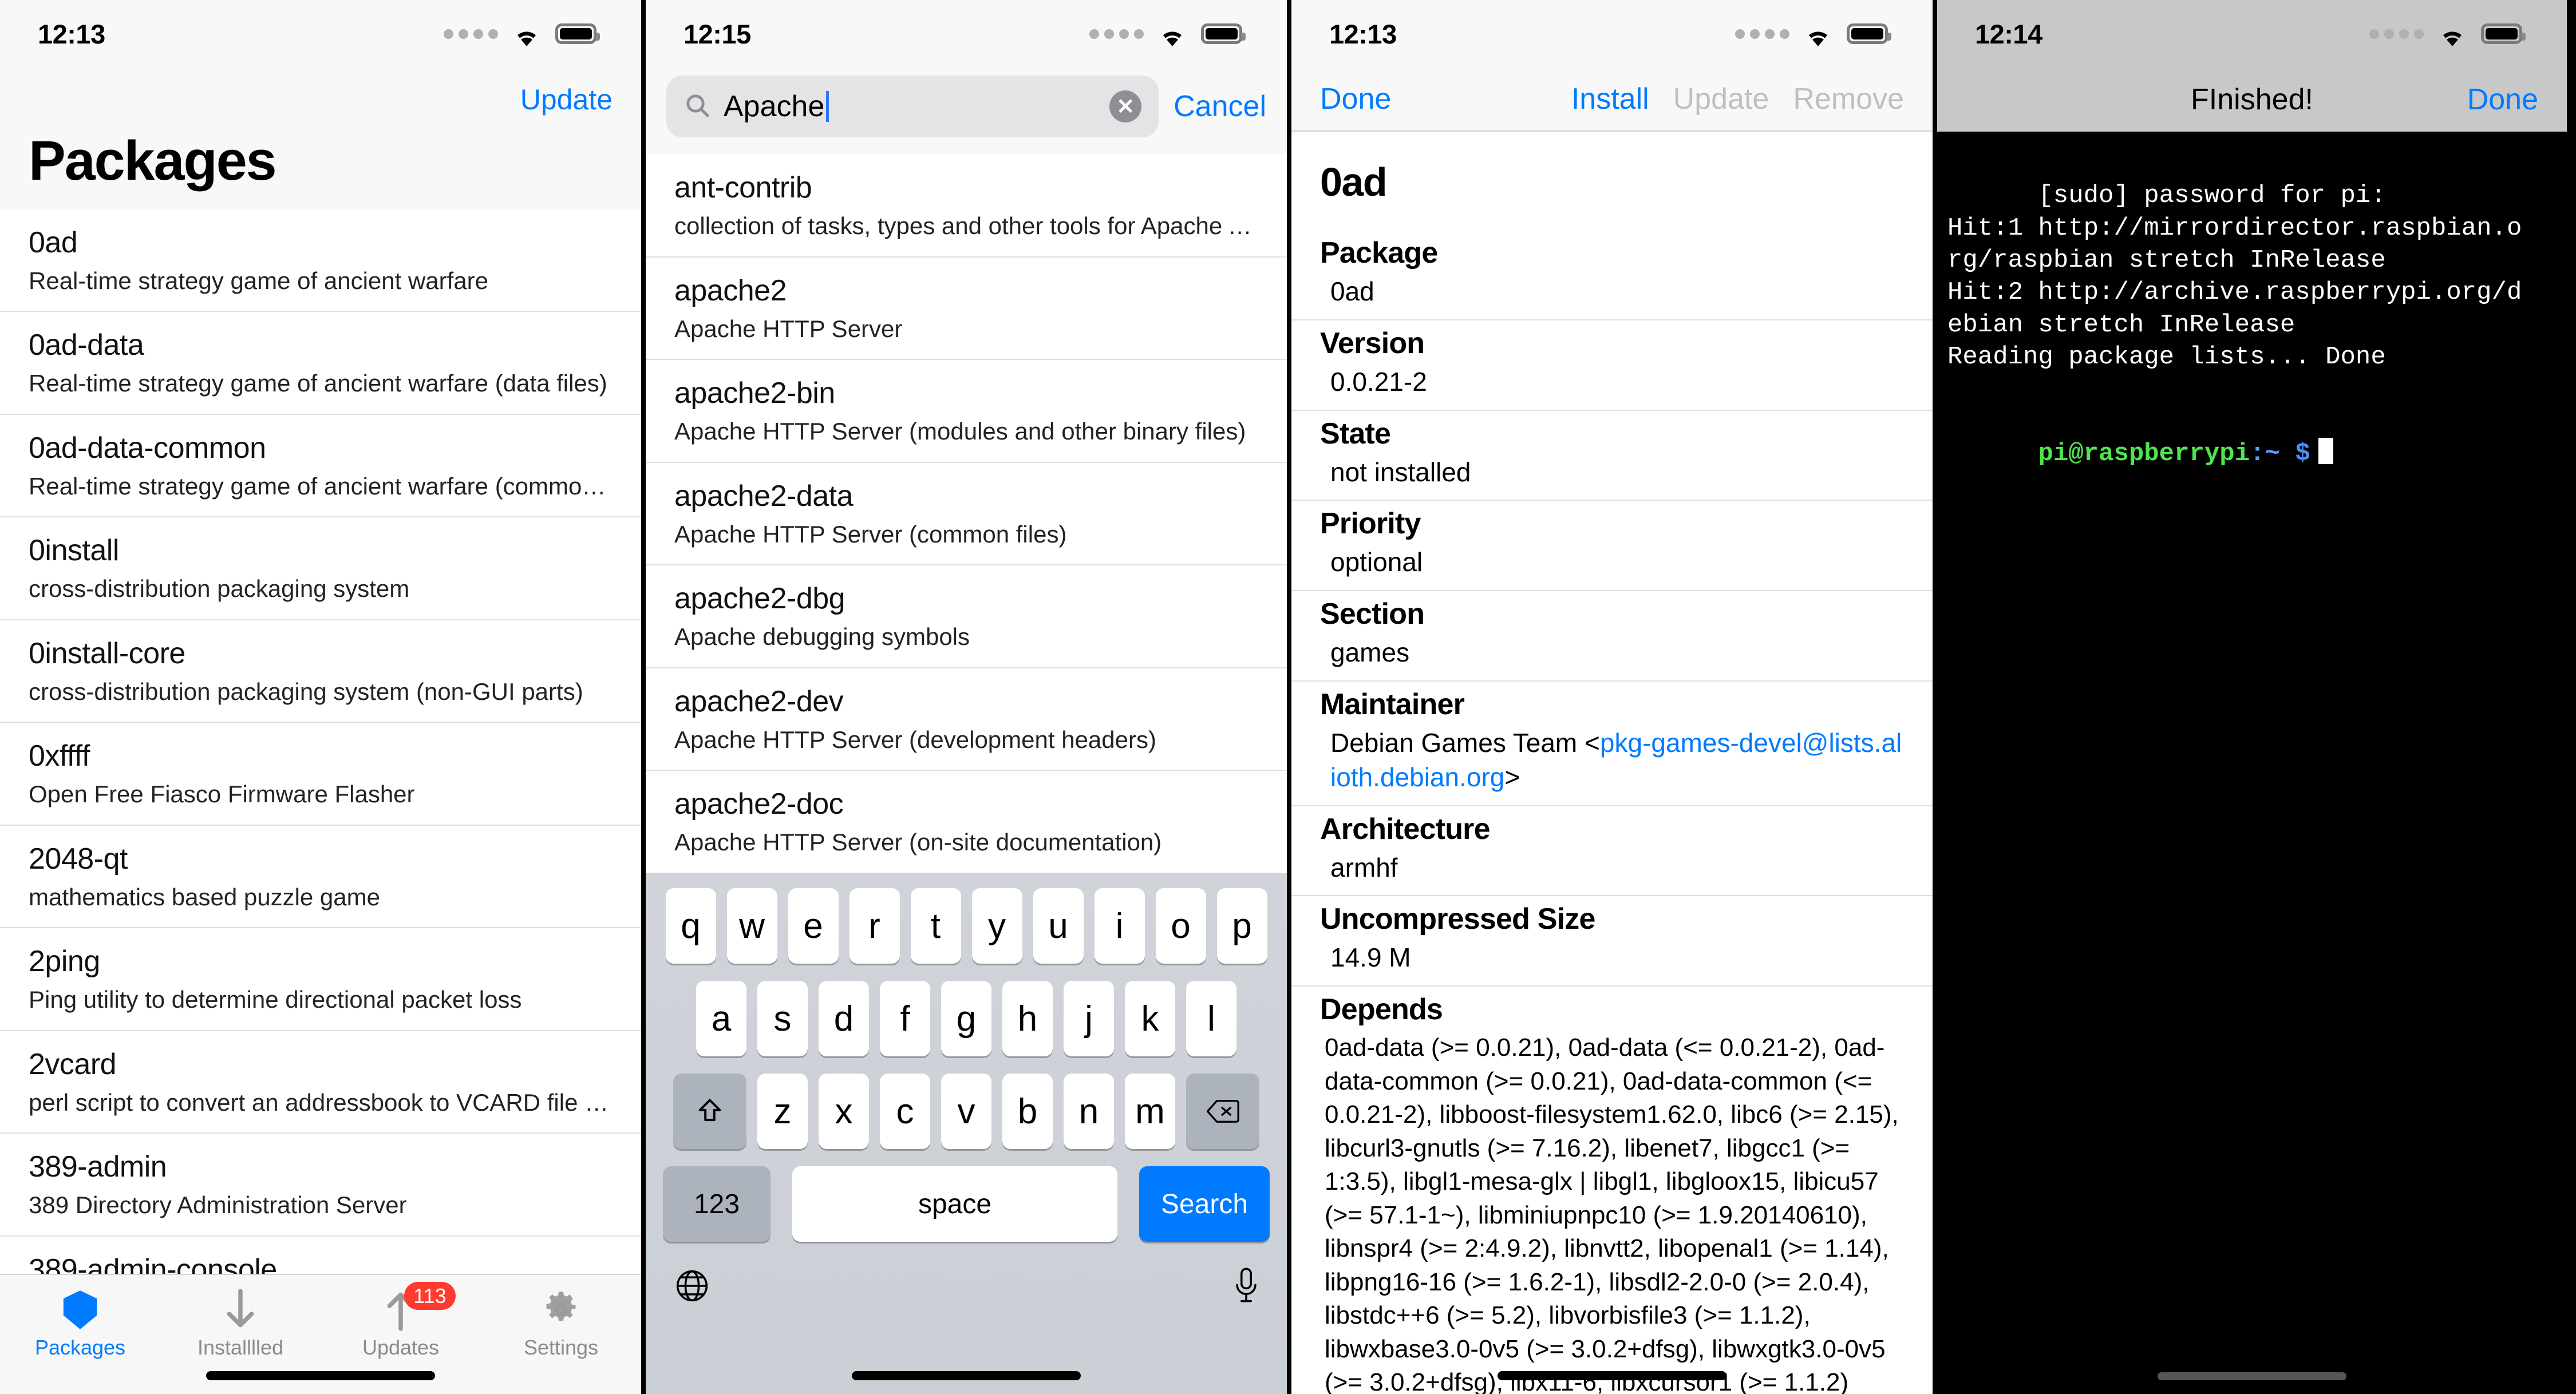  Describe the element at coordinates (53, 242) in the screenshot. I see `package-name: 0ad` at that location.